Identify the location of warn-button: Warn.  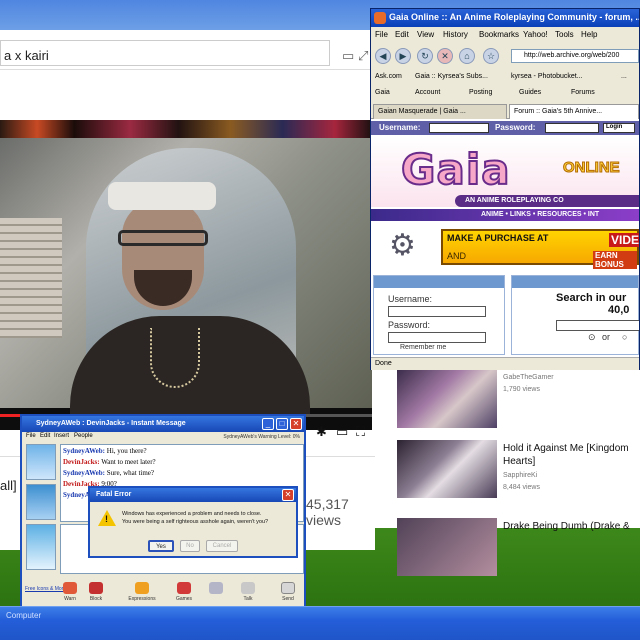
(70, 592).